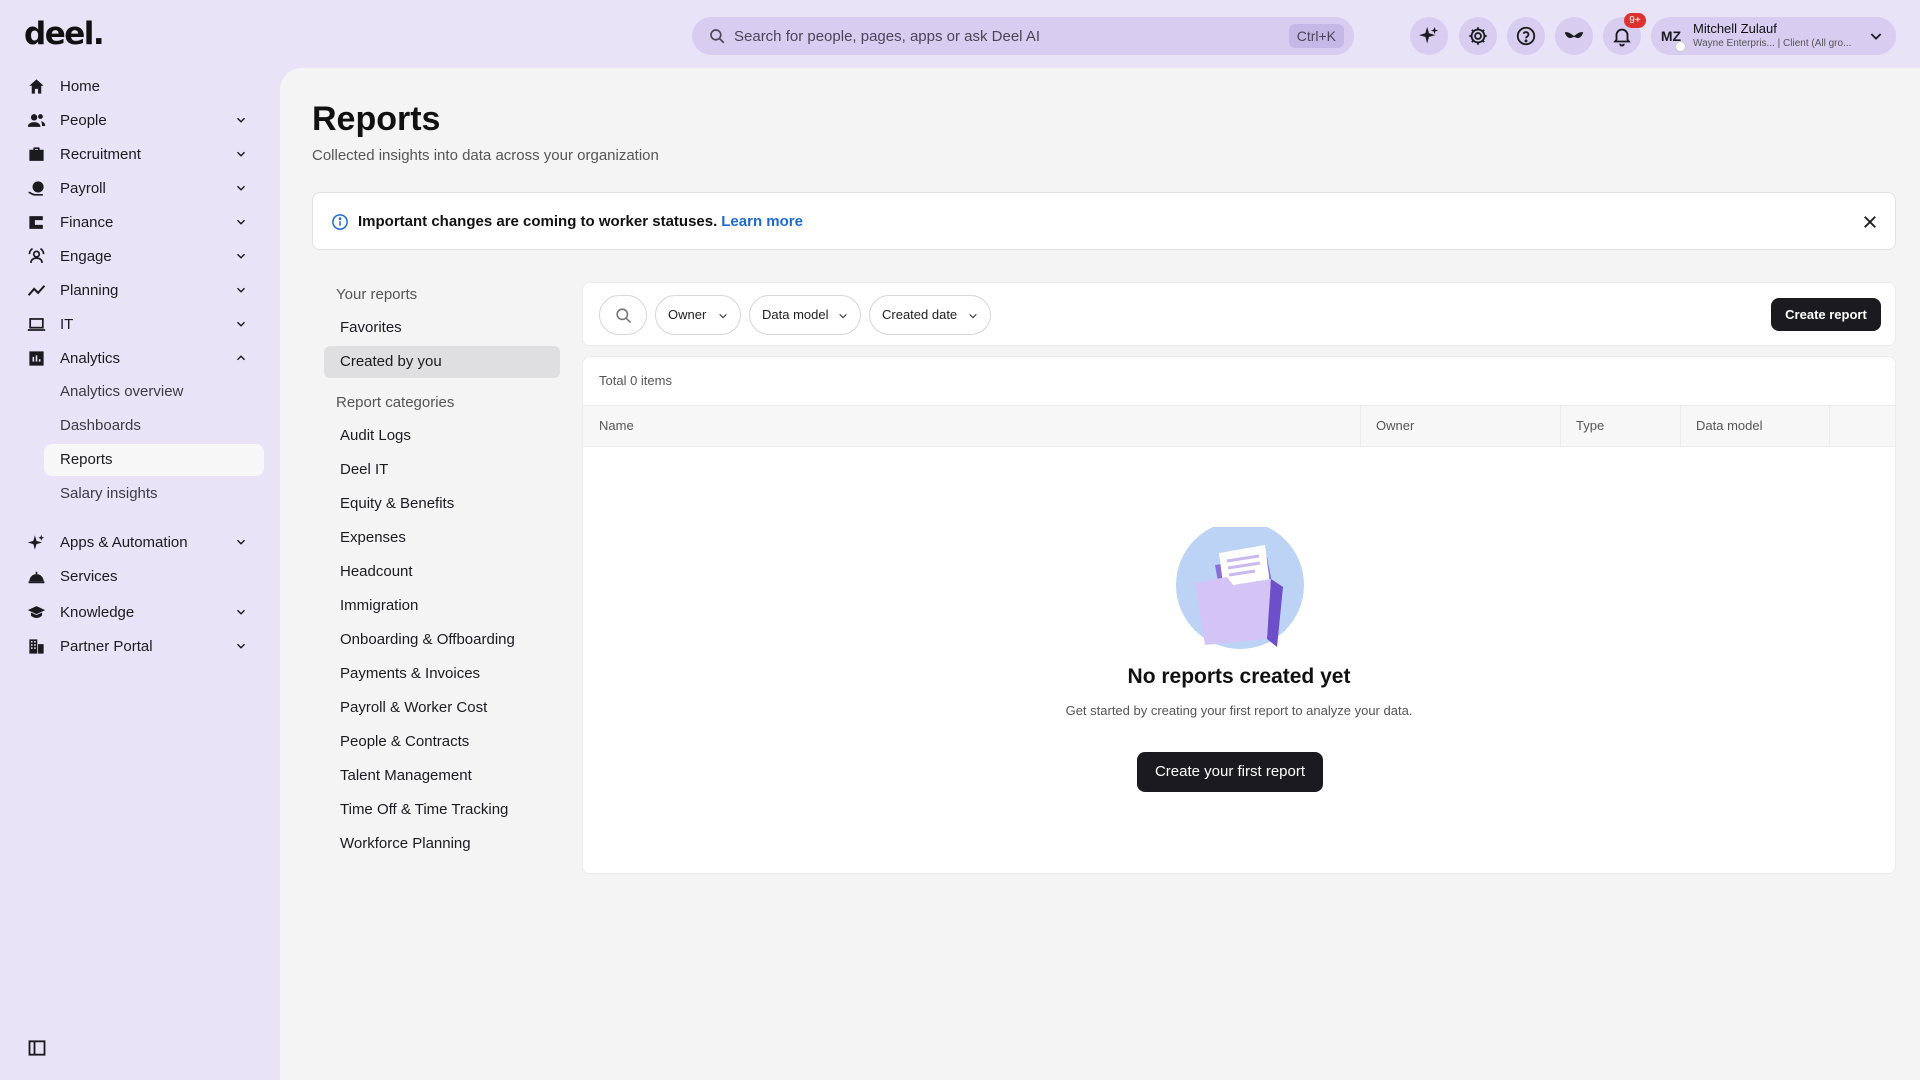 The height and width of the screenshot is (1080, 1920). I want to click on sidebar-item-label: Knowledge, so click(97, 612).